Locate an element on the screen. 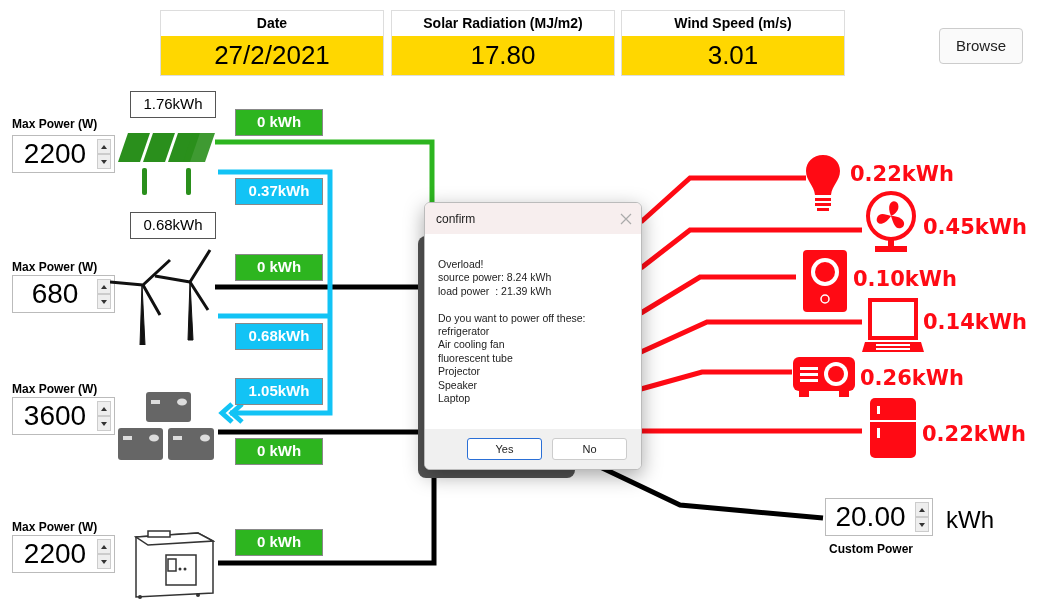  refrigerator-icon is located at coordinates (893, 429).